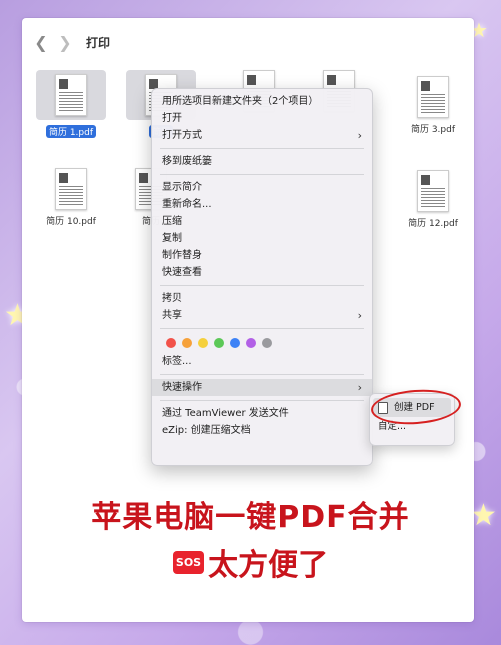 The height and width of the screenshot is (645, 501). What do you see at coordinates (71, 131) in the screenshot?
I see `file-name: 简历 1.pdf` at bounding box center [71, 131].